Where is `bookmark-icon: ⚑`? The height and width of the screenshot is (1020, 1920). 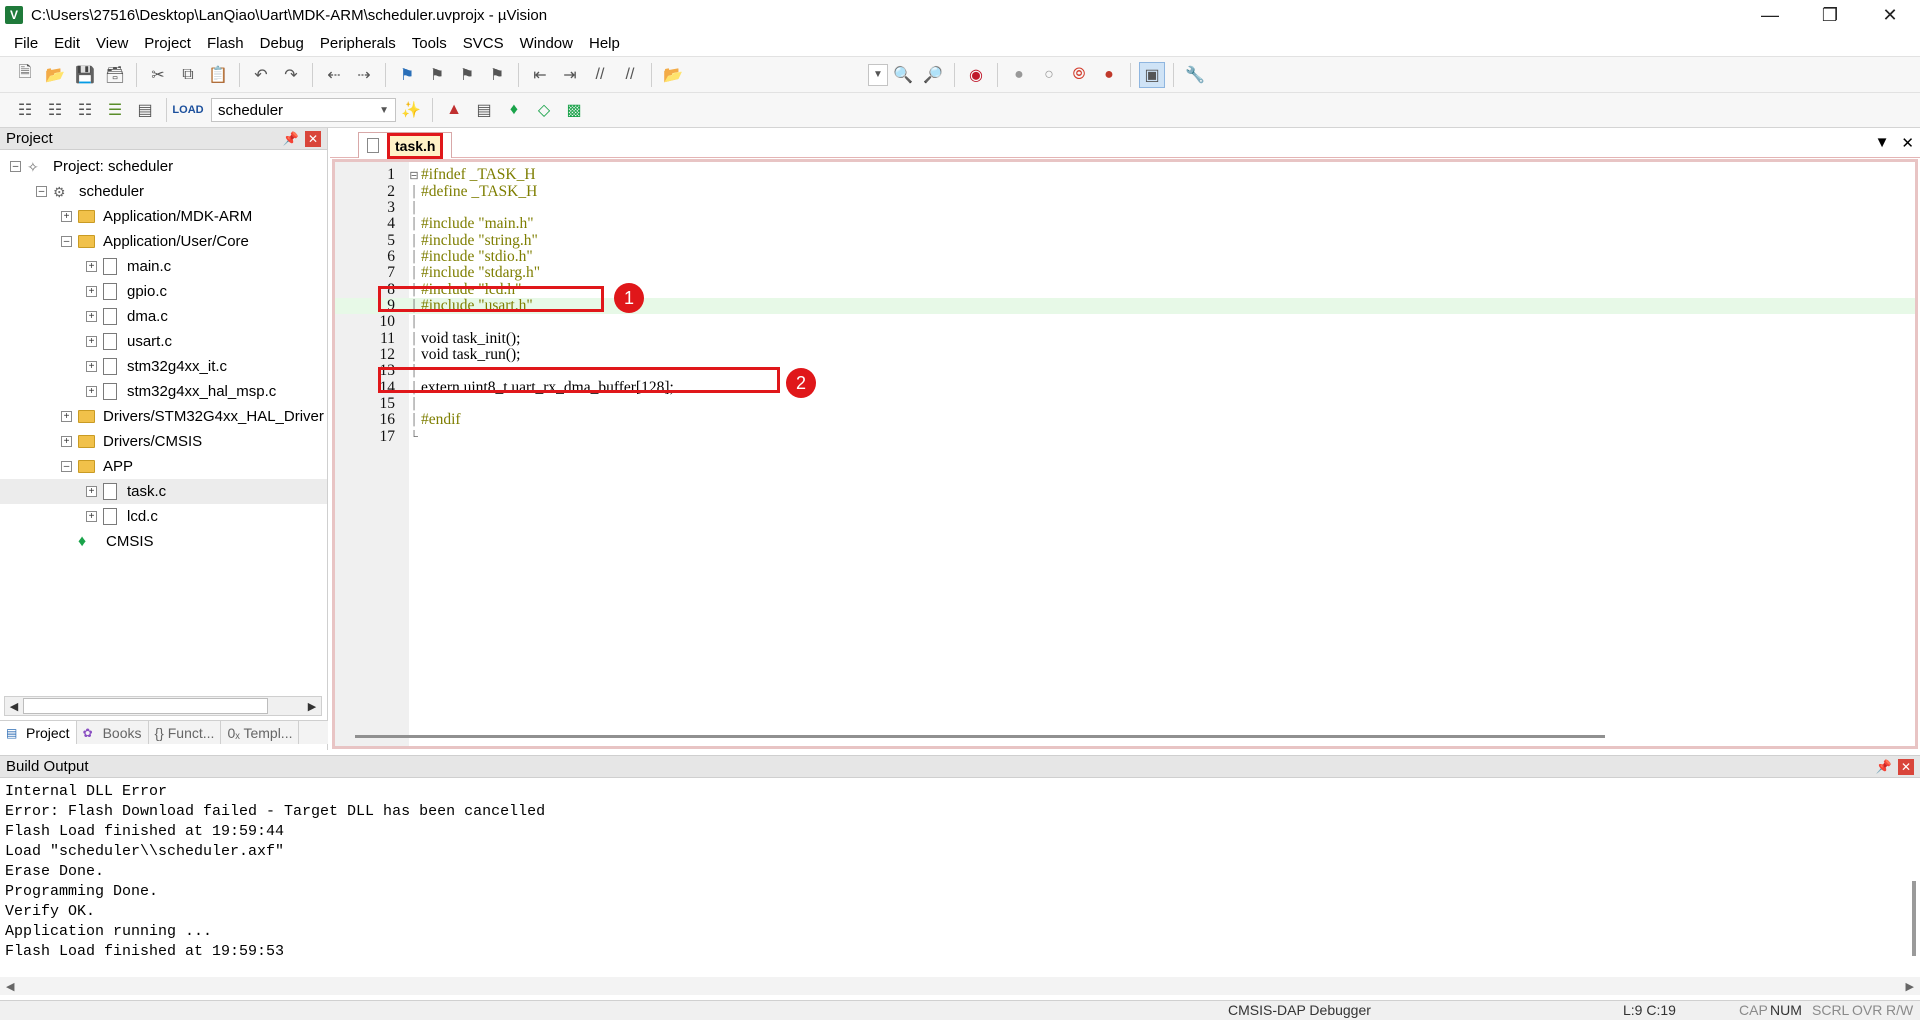
bookmark-icon: ⚑ is located at coordinates (407, 75).